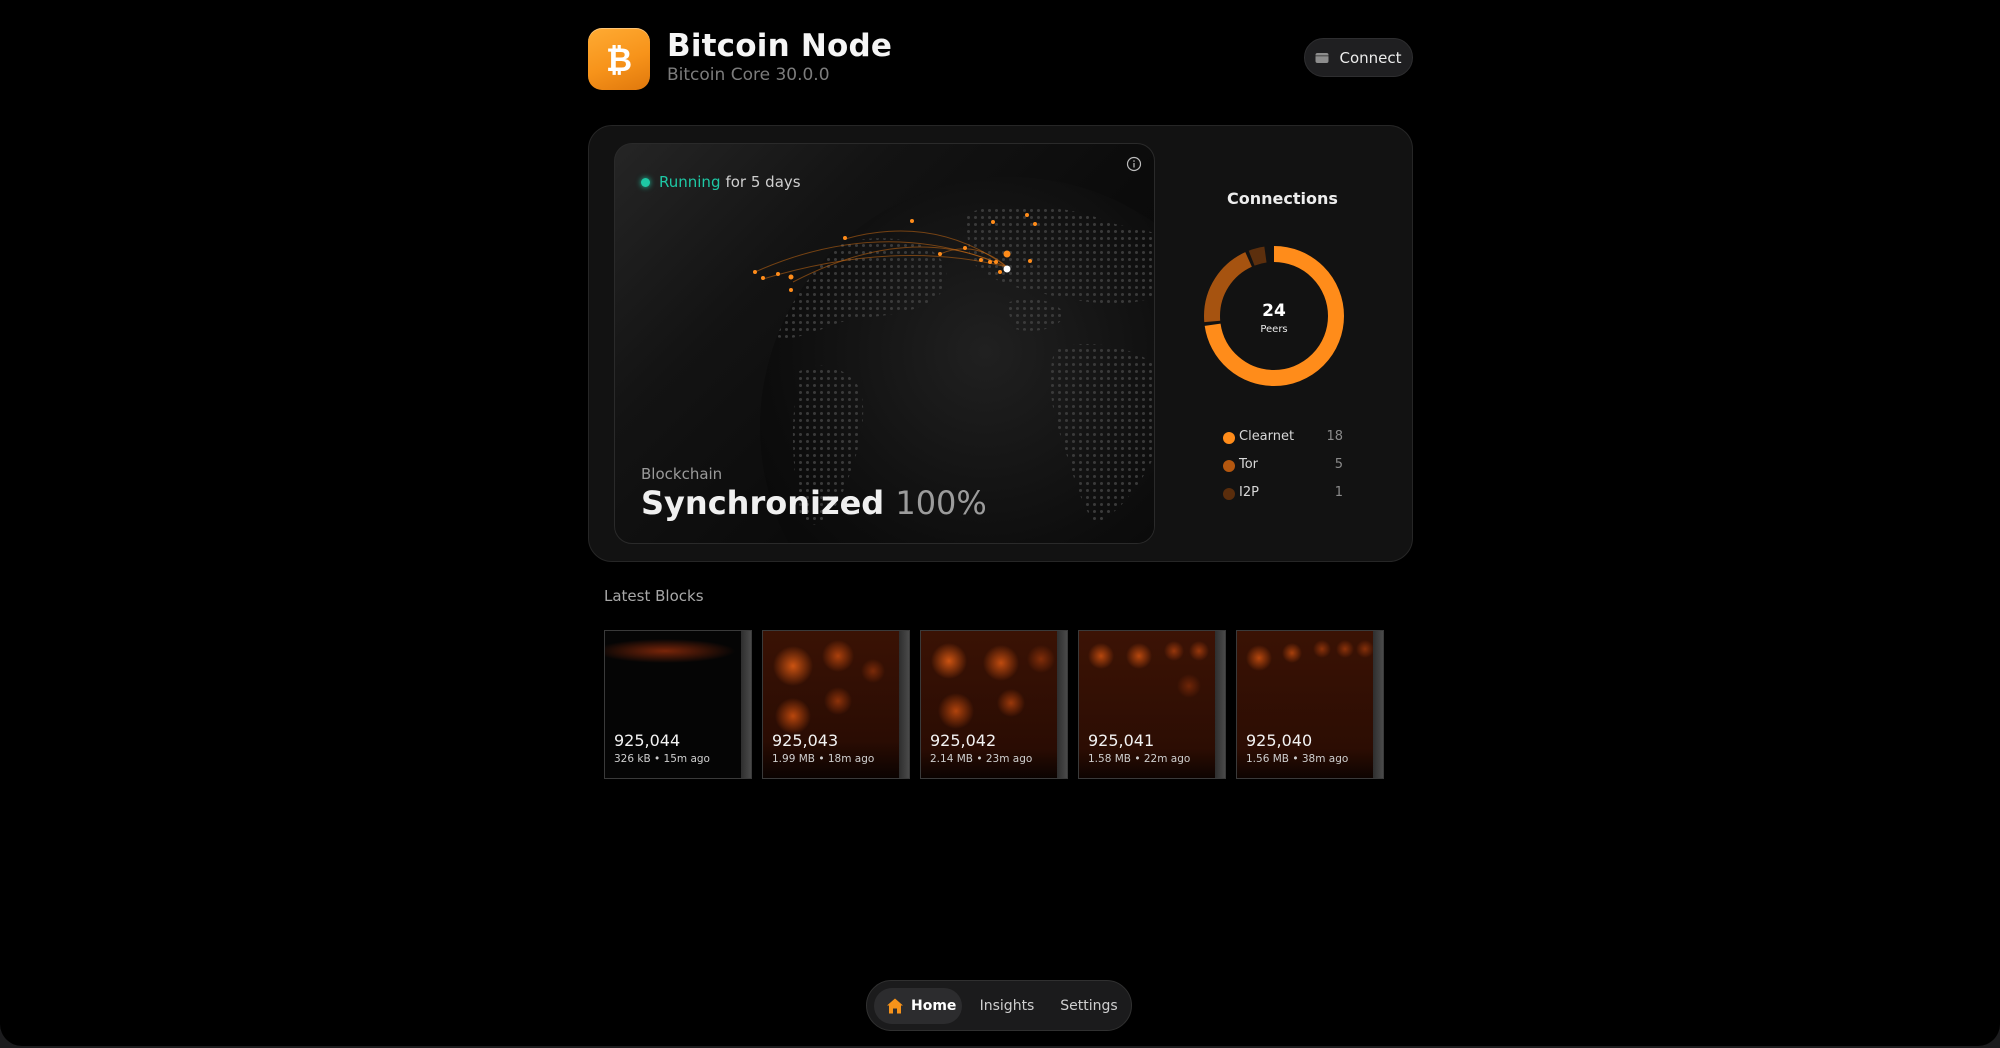 Image resolution: width=2000 pixels, height=1048 pixels. What do you see at coordinates (1274, 329) in the screenshot?
I see `peer-count-label: Peers` at bounding box center [1274, 329].